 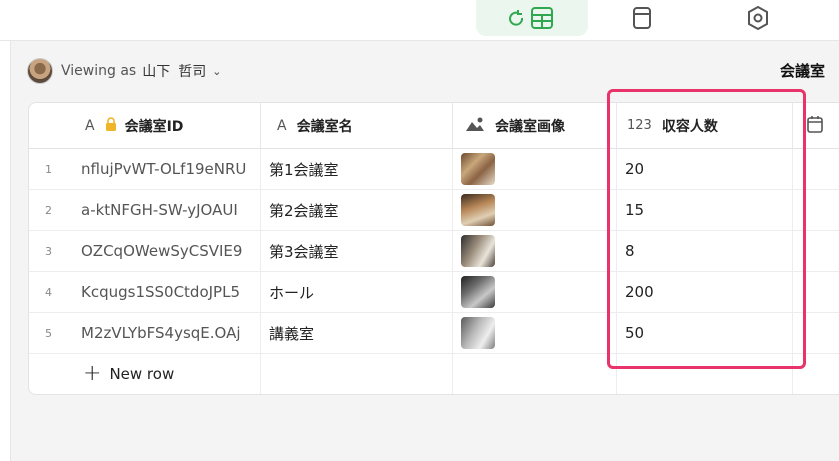 I want to click on table-cell-name: 第2会議室, so click(x=357, y=210).